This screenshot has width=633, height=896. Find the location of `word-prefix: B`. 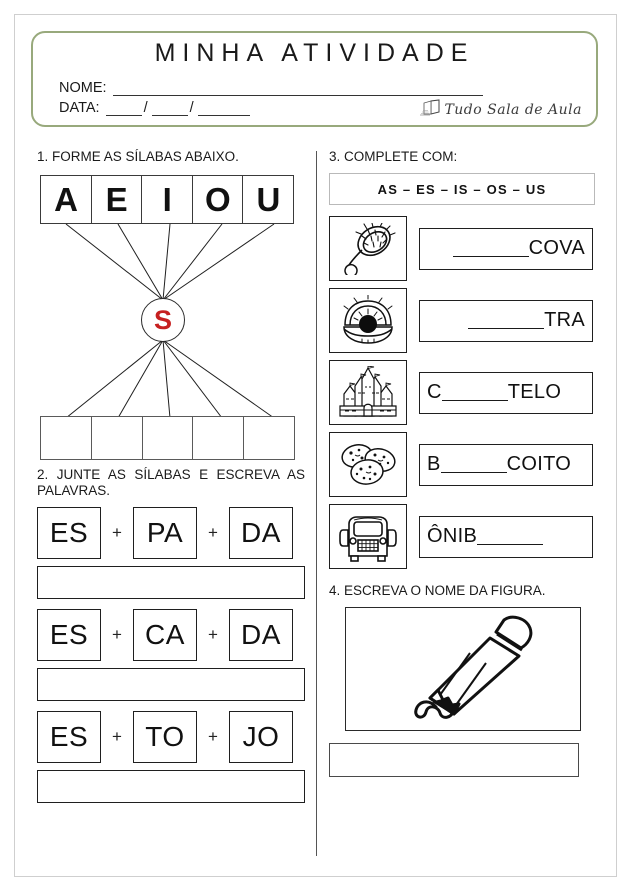

word-prefix: B is located at coordinates (434, 464).